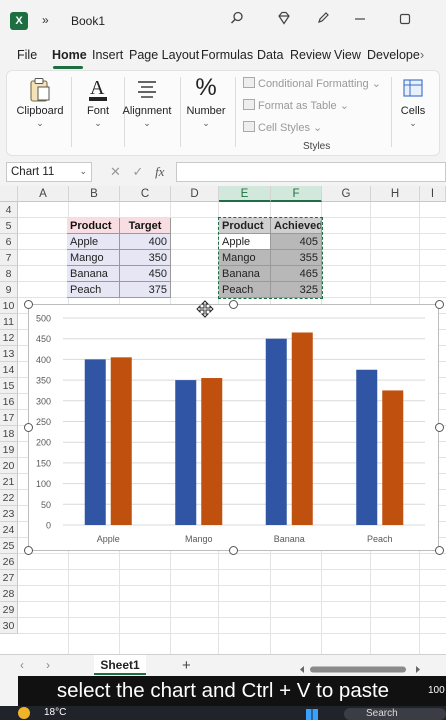 This screenshot has width=446, height=720. Describe the element at coordinates (9, 258) in the screenshot. I see `row-header: 7` at that location.